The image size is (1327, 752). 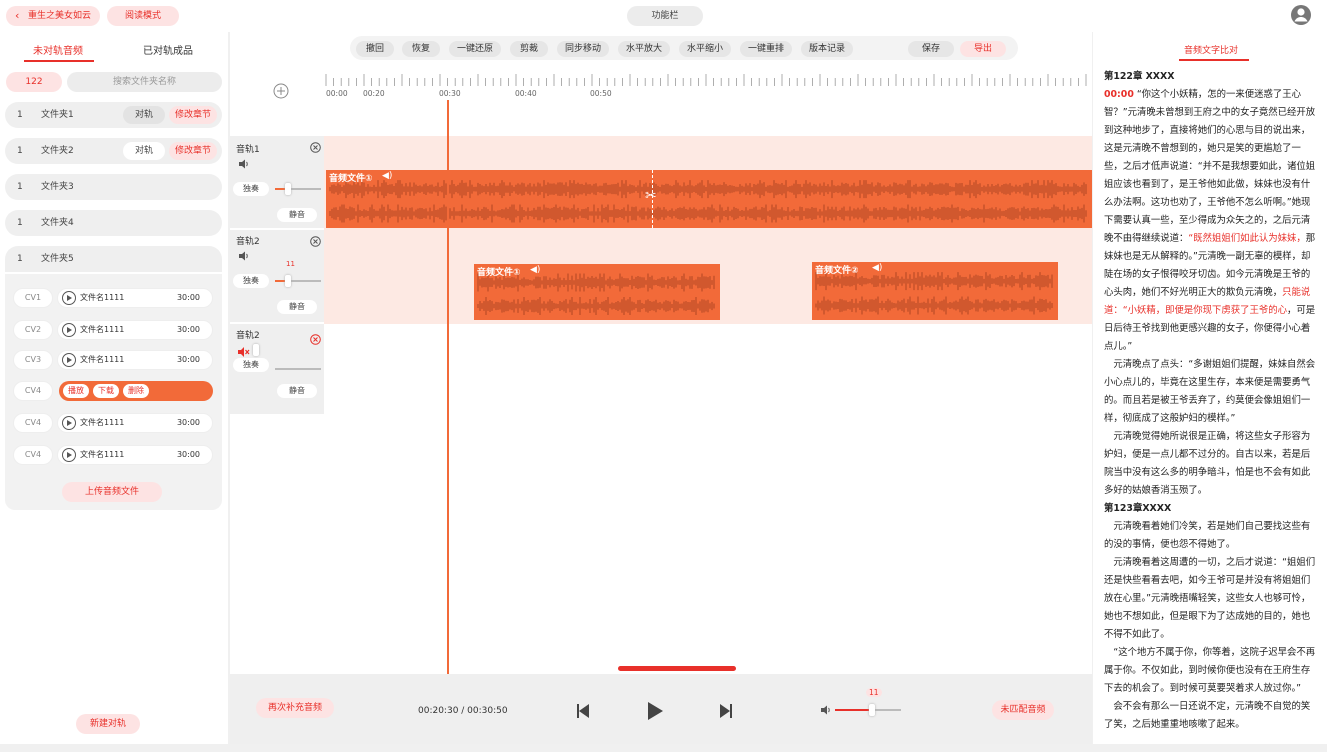 I want to click on unmatched-audio-button: 未匹配音频, so click(x=1023, y=710).